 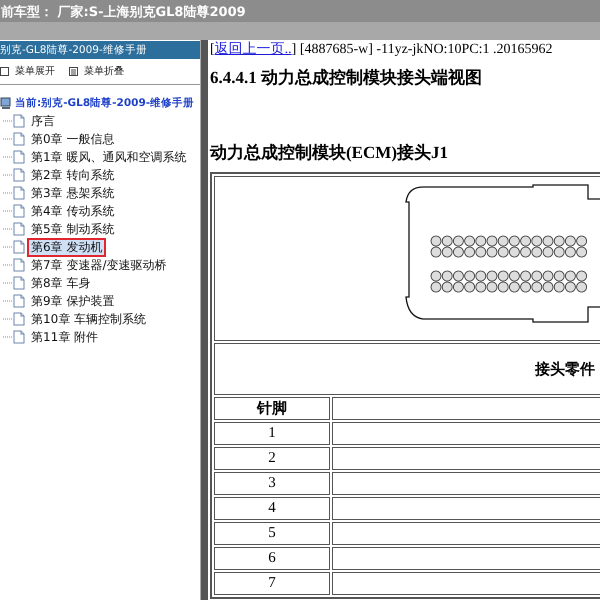 I want to click on chapter-link: 第6章 发动机, so click(x=66, y=247).